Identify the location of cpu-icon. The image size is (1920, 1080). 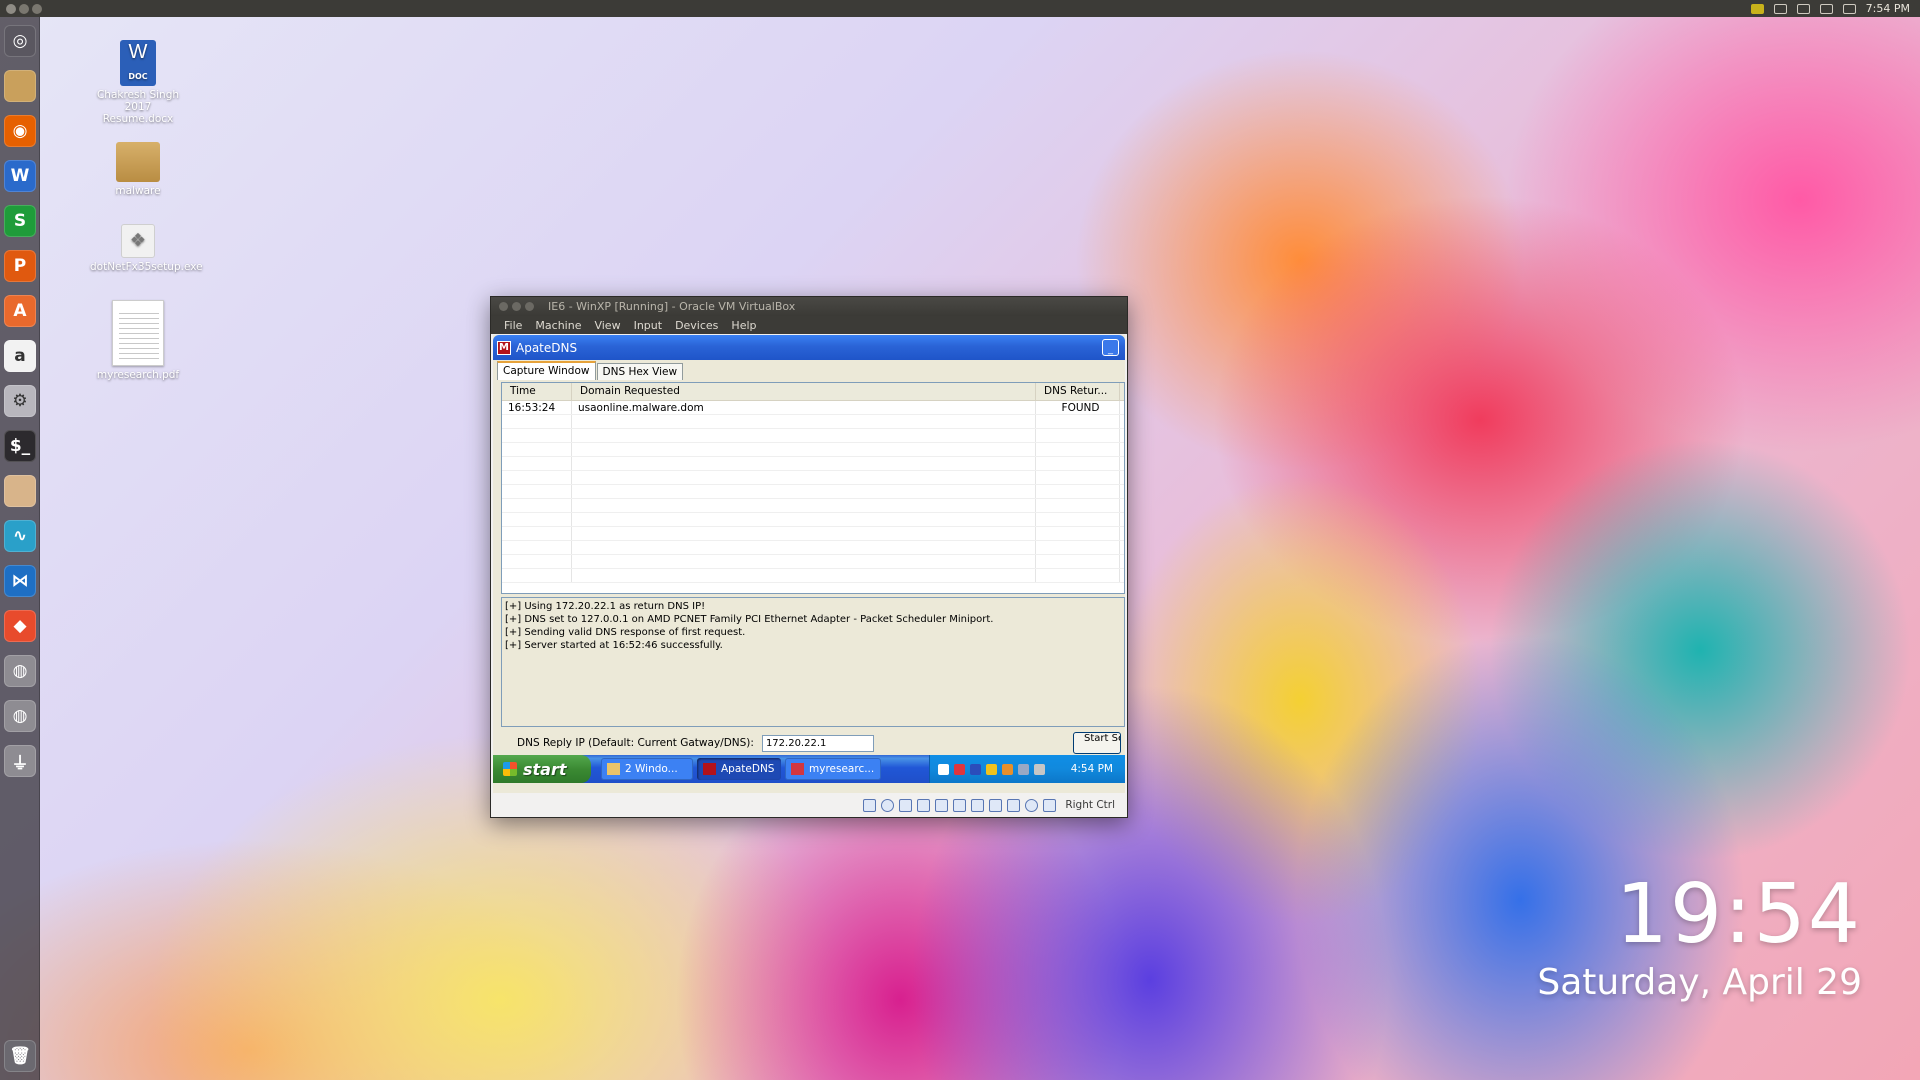
(1014, 805).